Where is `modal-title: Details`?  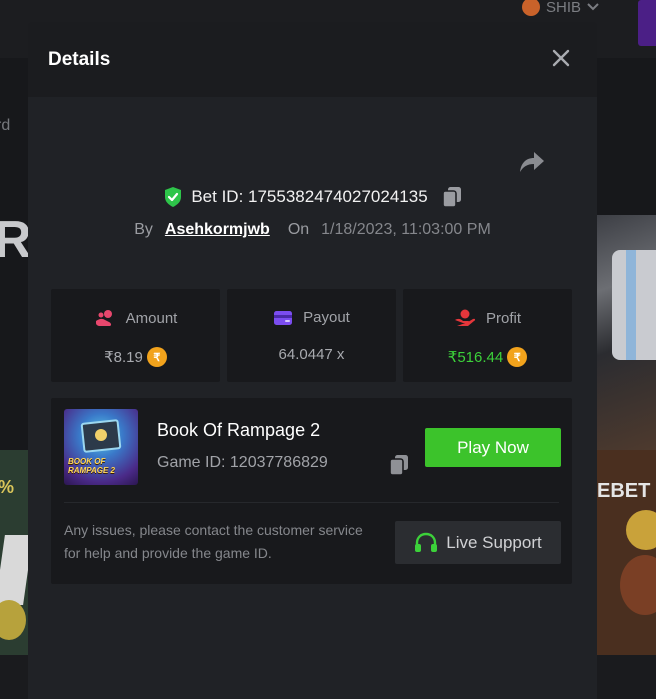 modal-title: Details is located at coordinates (79, 59).